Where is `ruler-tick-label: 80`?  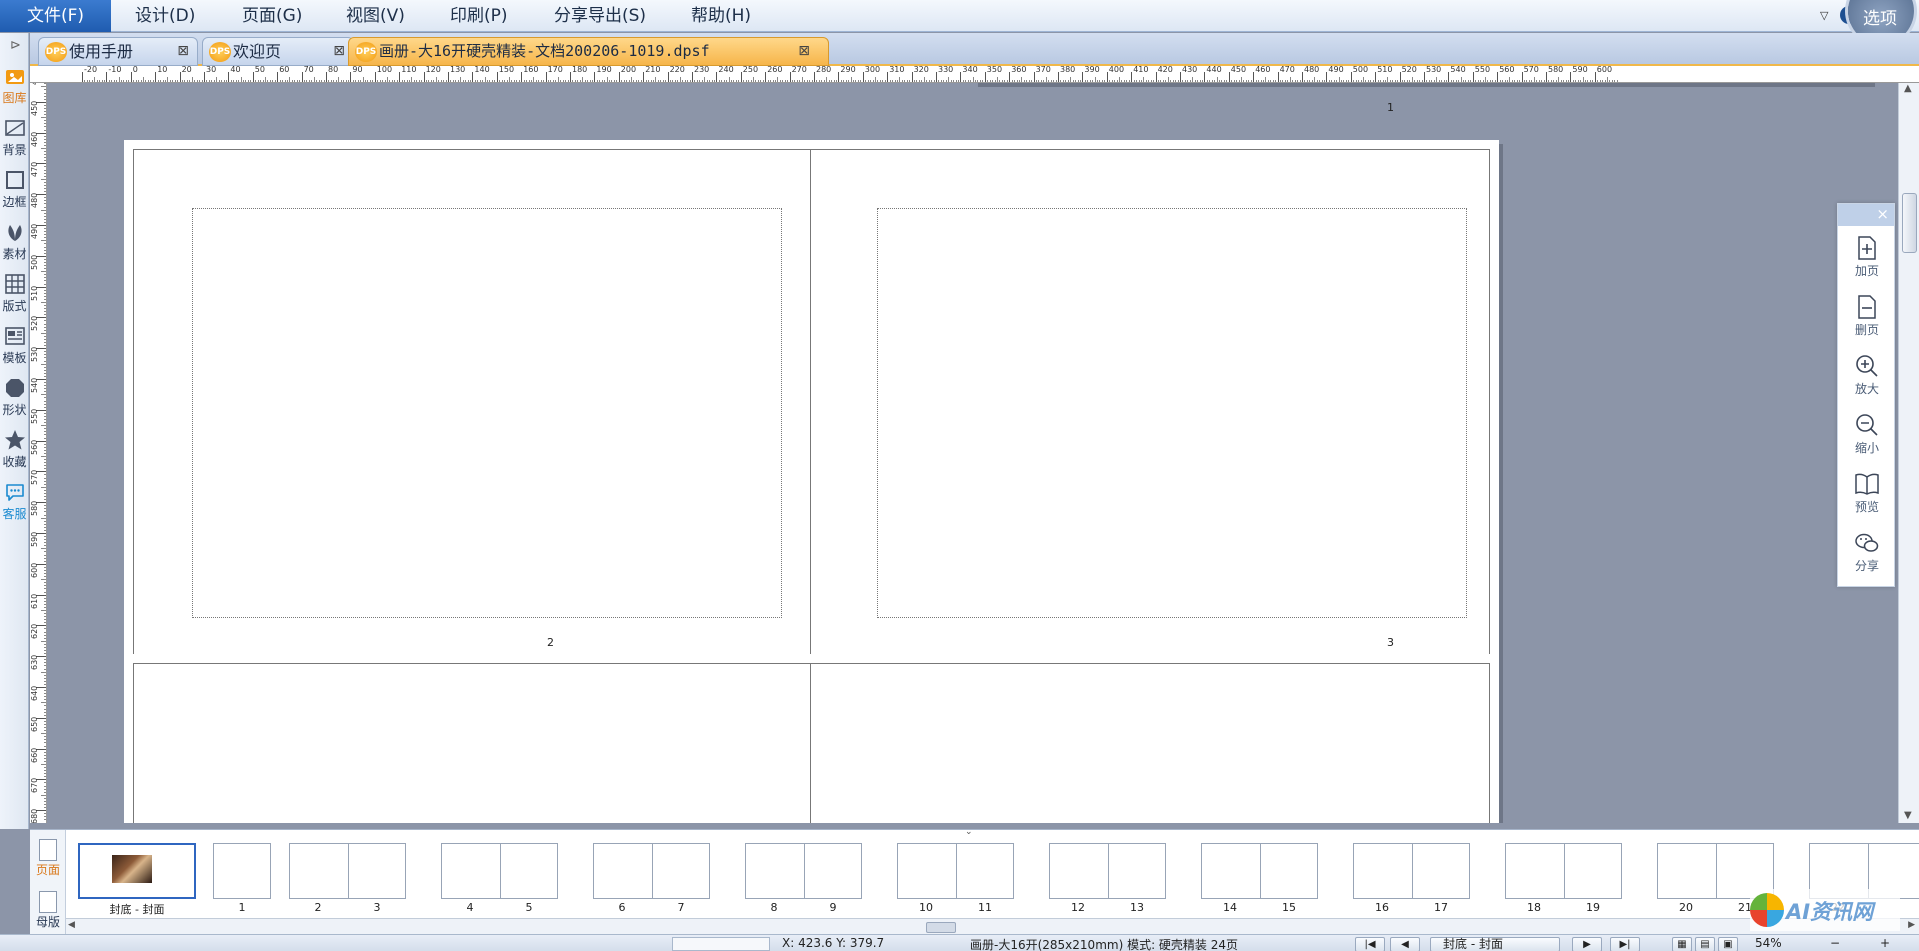
ruler-tick-label: 80 is located at coordinates (333, 70).